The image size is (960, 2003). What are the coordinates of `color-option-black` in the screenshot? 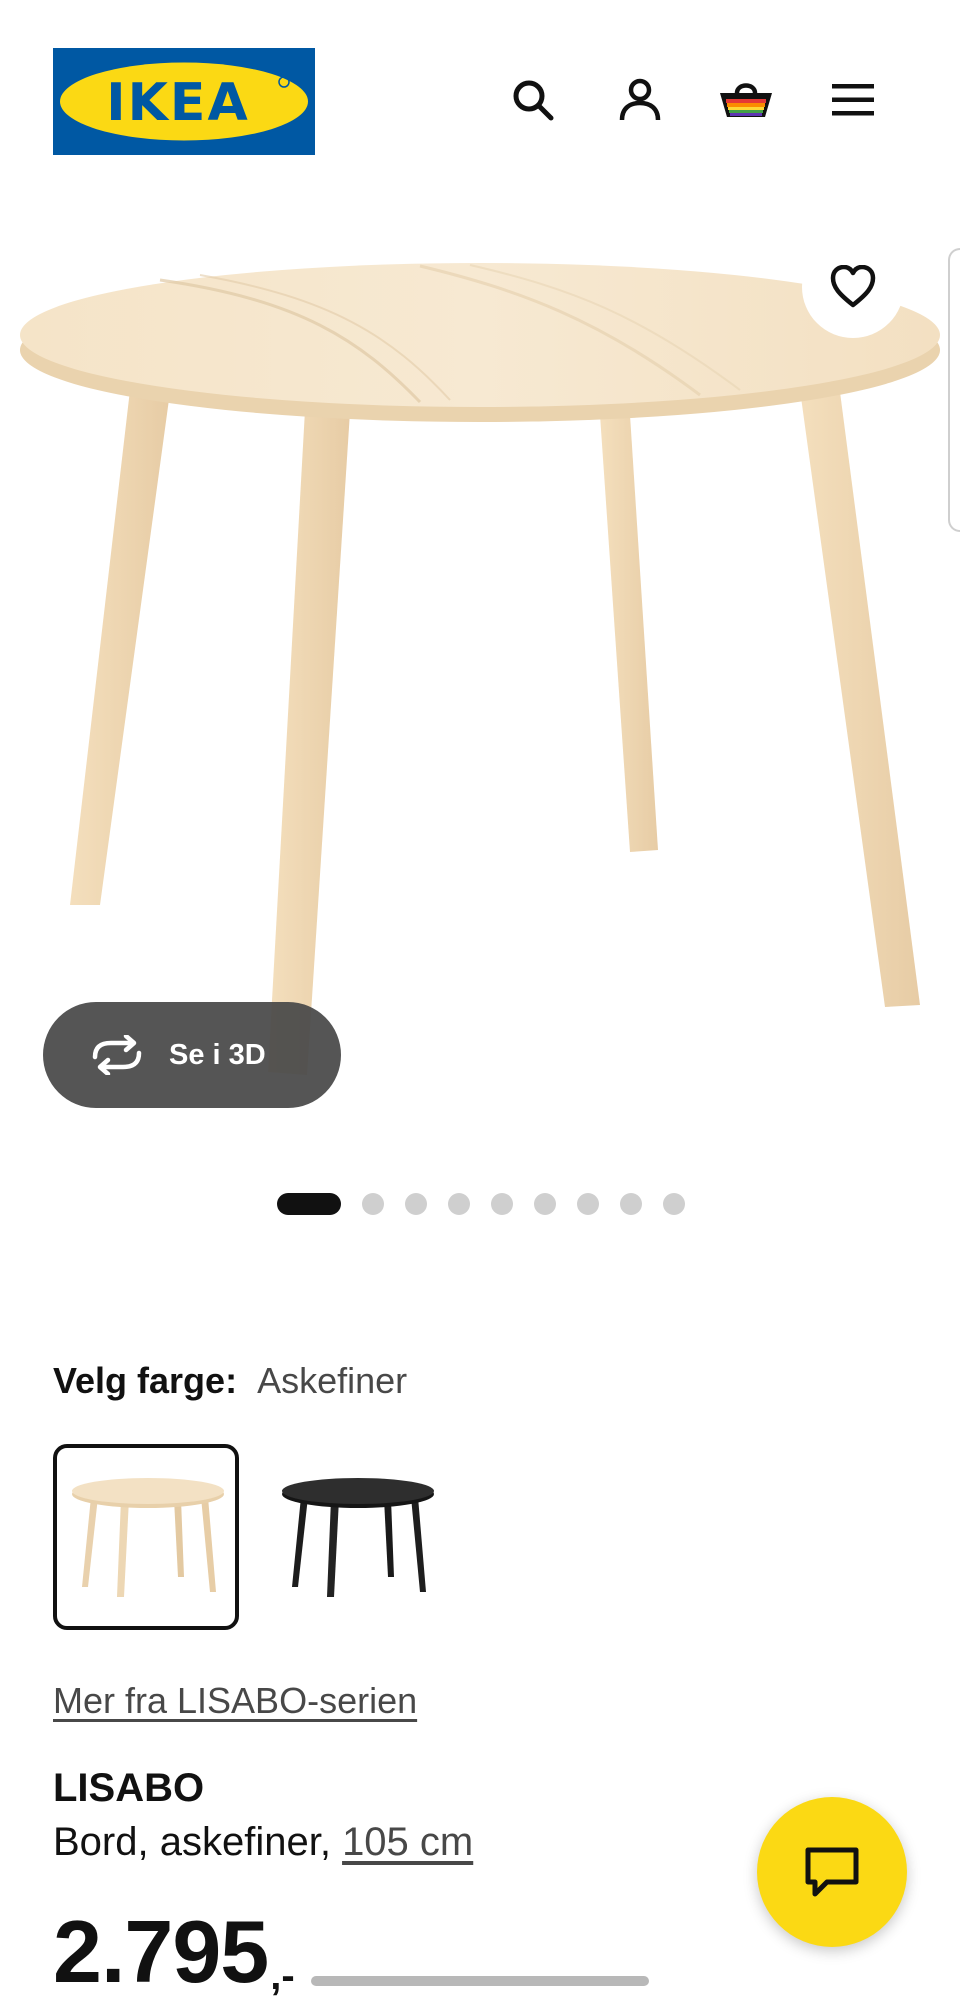 It's located at (356, 1537).